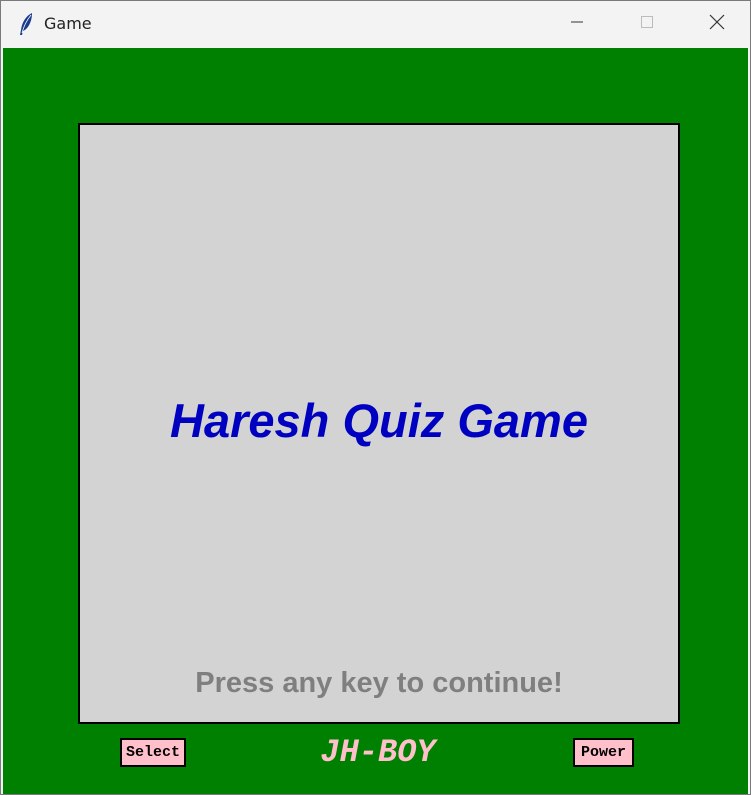 This screenshot has width=751, height=795. I want to click on close-button, so click(716, 24).